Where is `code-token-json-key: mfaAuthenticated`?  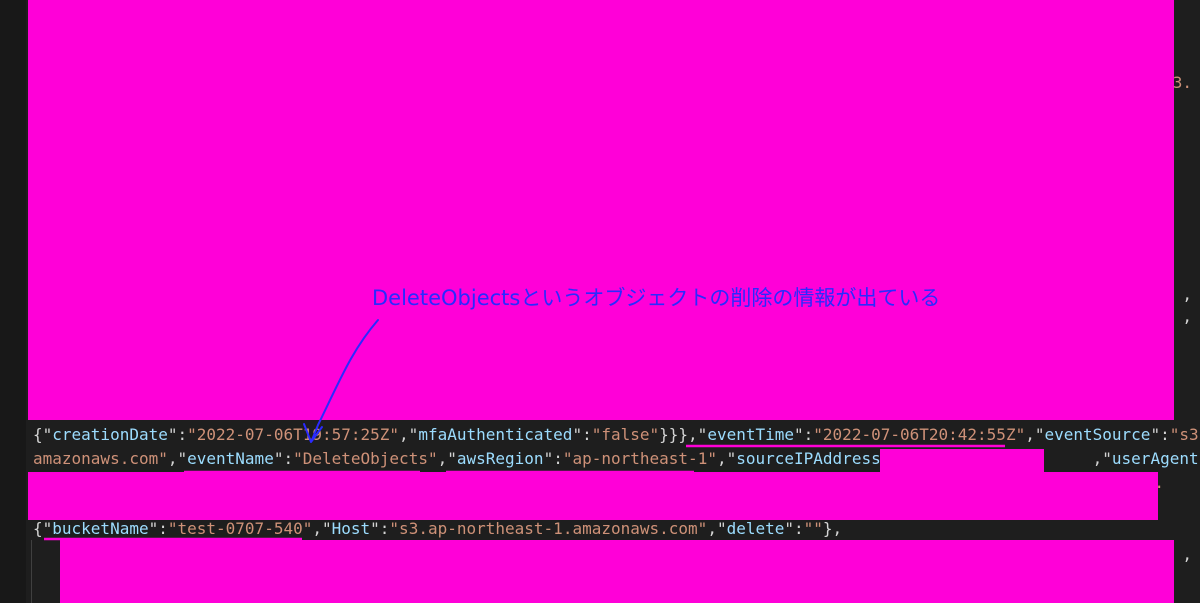
code-token-json-key: mfaAuthenticated is located at coordinates (495, 434).